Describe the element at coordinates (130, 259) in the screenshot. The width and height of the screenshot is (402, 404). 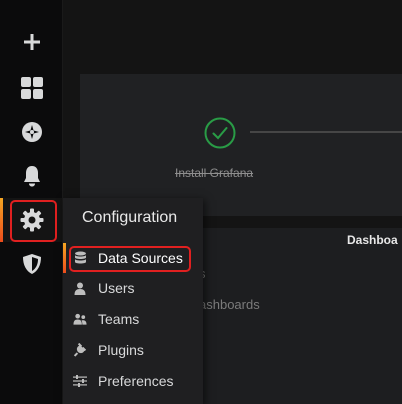
I see `data-sources-highlight` at that location.